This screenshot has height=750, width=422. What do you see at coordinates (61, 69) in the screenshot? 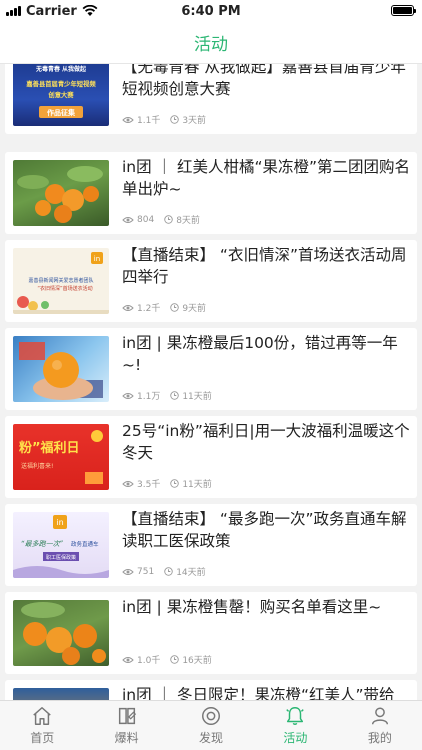
I see `banner-line: 无毒青春 从我做起` at bounding box center [61, 69].